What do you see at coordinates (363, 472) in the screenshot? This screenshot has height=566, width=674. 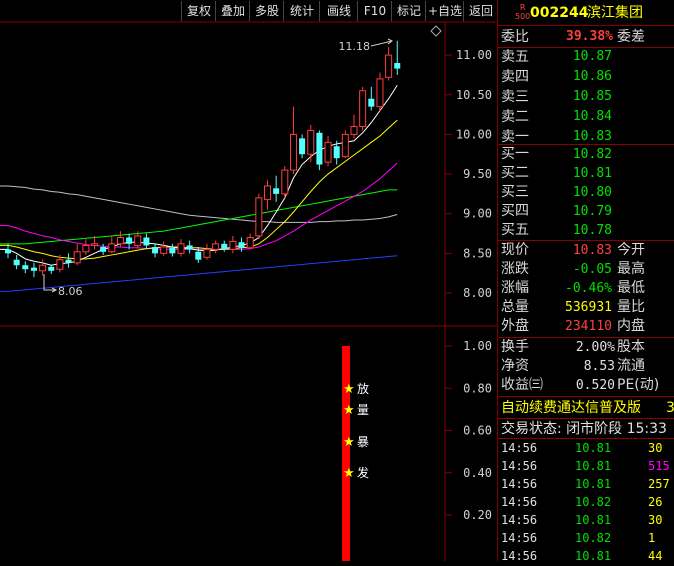 I see `signal-label: 发` at bounding box center [363, 472].